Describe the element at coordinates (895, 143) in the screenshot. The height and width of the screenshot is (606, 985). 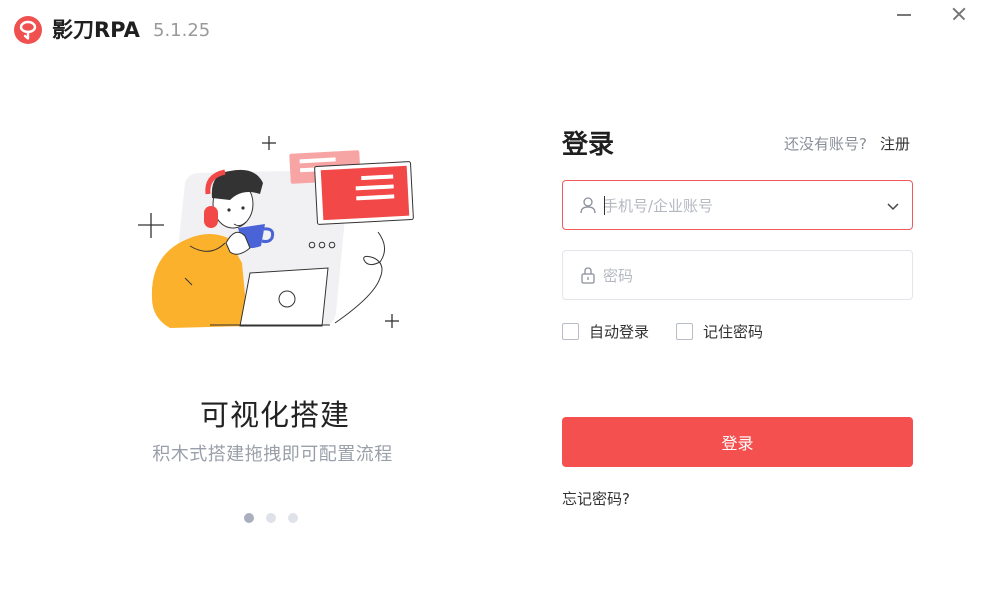
I see `register-link: 注册` at that location.